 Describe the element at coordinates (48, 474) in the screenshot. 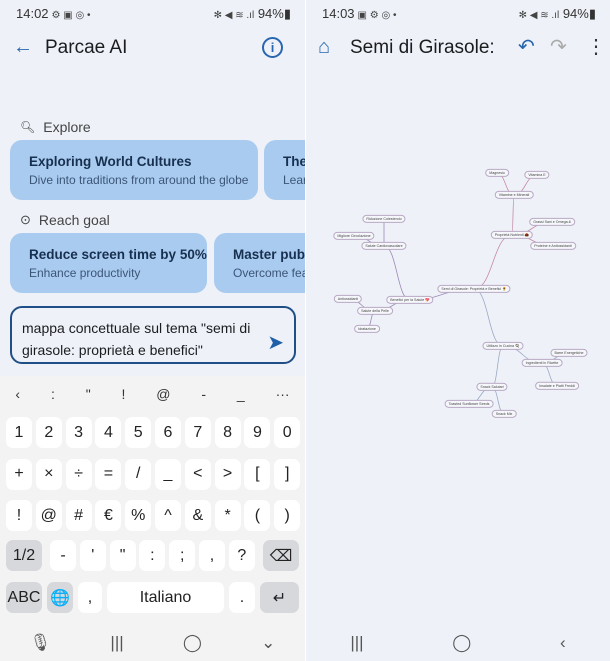

I see `key: ×` at that location.